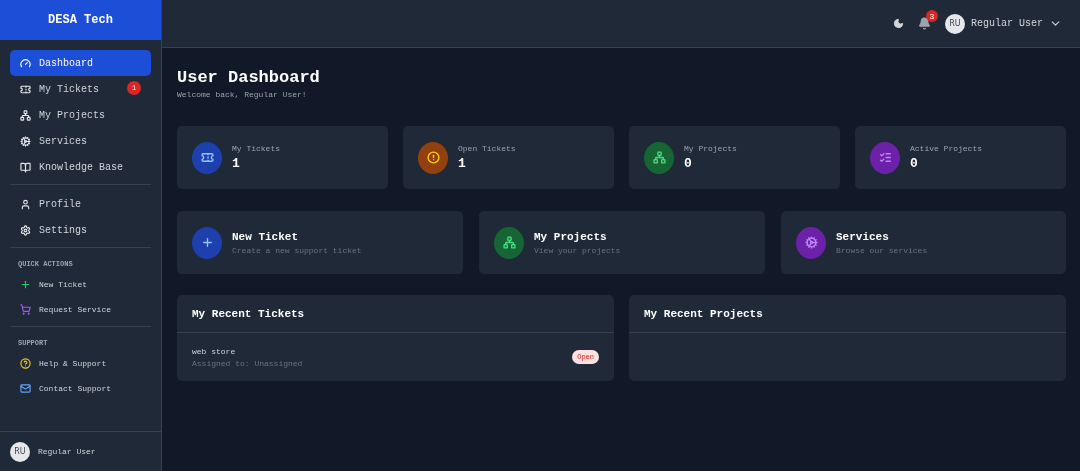  What do you see at coordinates (946, 148) in the screenshot?
I see `stat-label: Active Projects` at bounding box center [946, 148].